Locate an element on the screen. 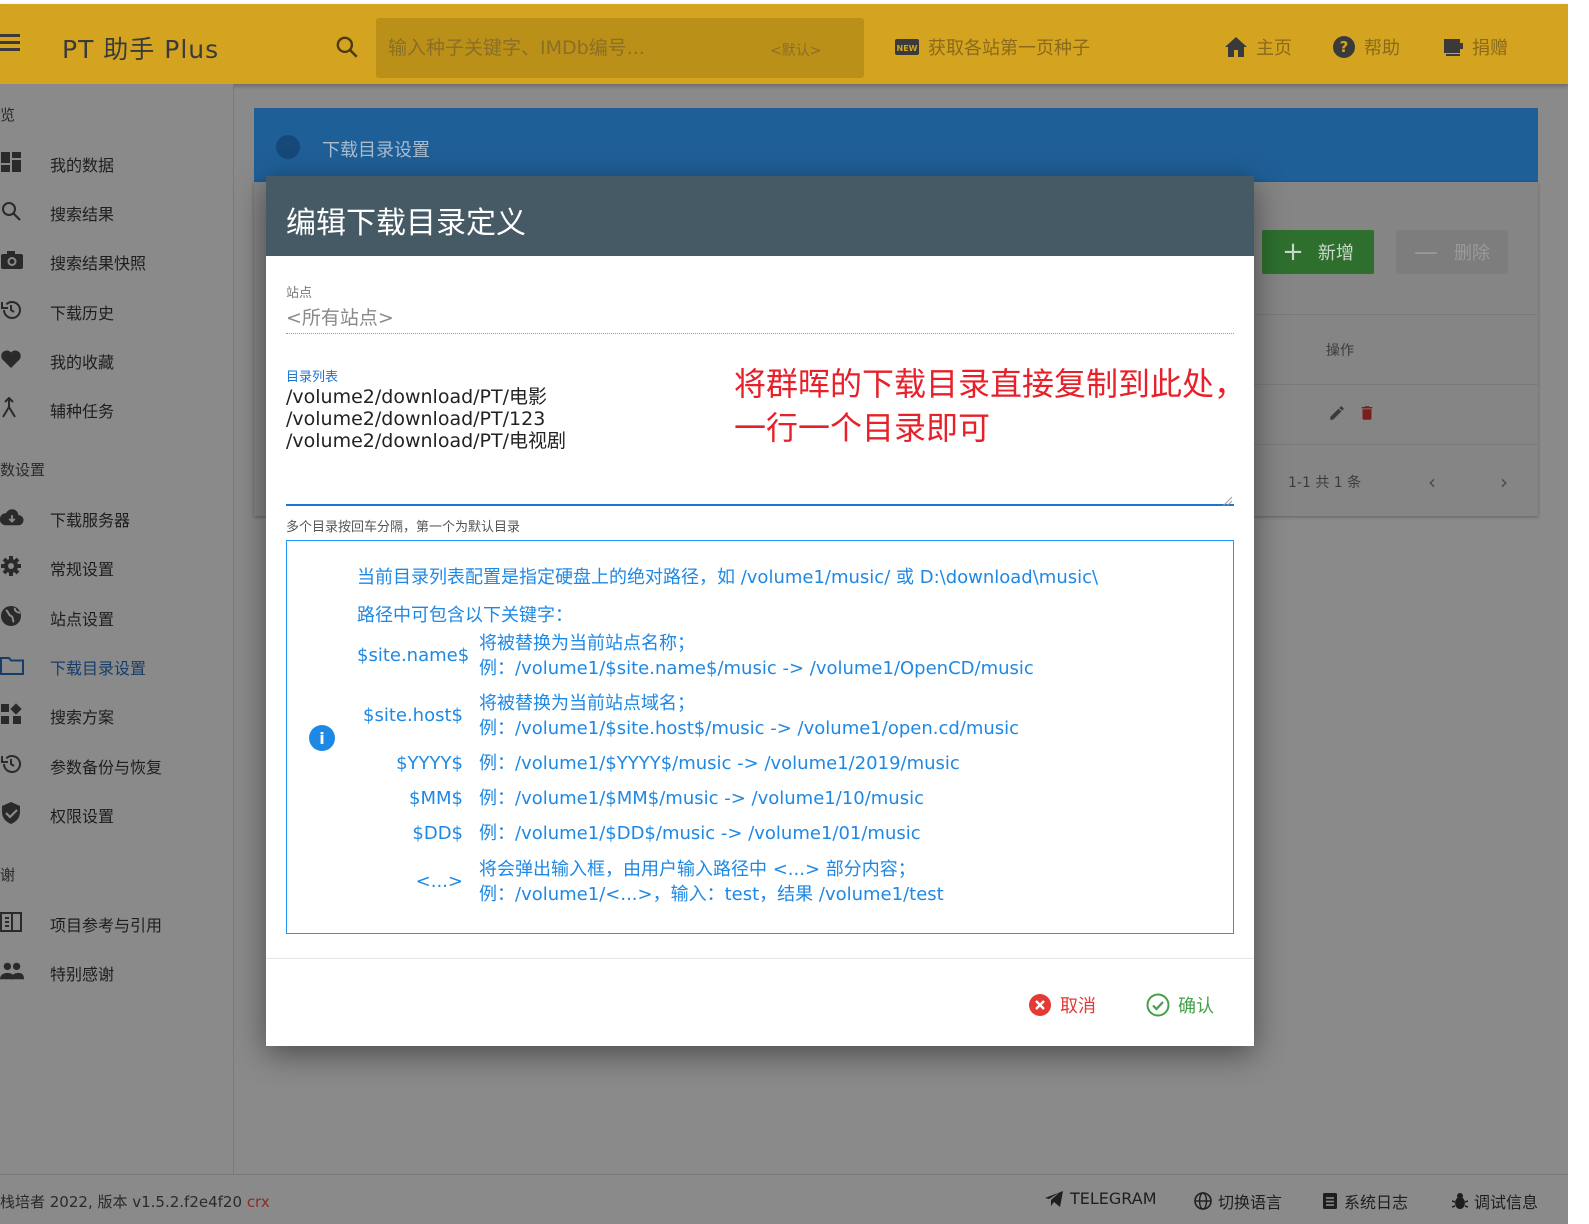  info-keywords-title: 路径中可包含以下关键字： is located at coordinates (465, 615).